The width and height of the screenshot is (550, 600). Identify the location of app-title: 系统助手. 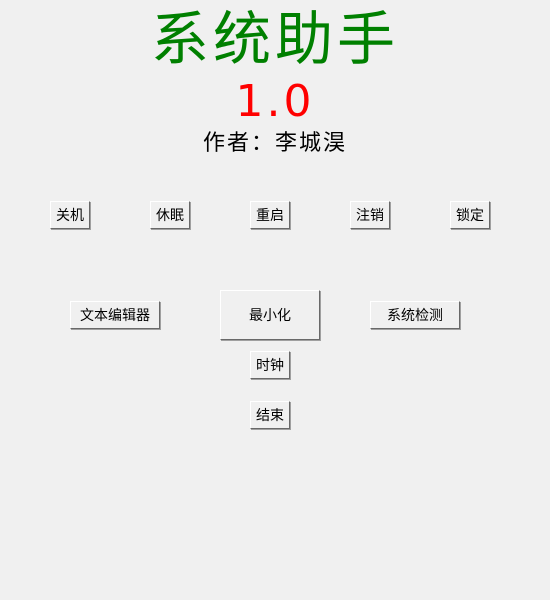
(274, 39).